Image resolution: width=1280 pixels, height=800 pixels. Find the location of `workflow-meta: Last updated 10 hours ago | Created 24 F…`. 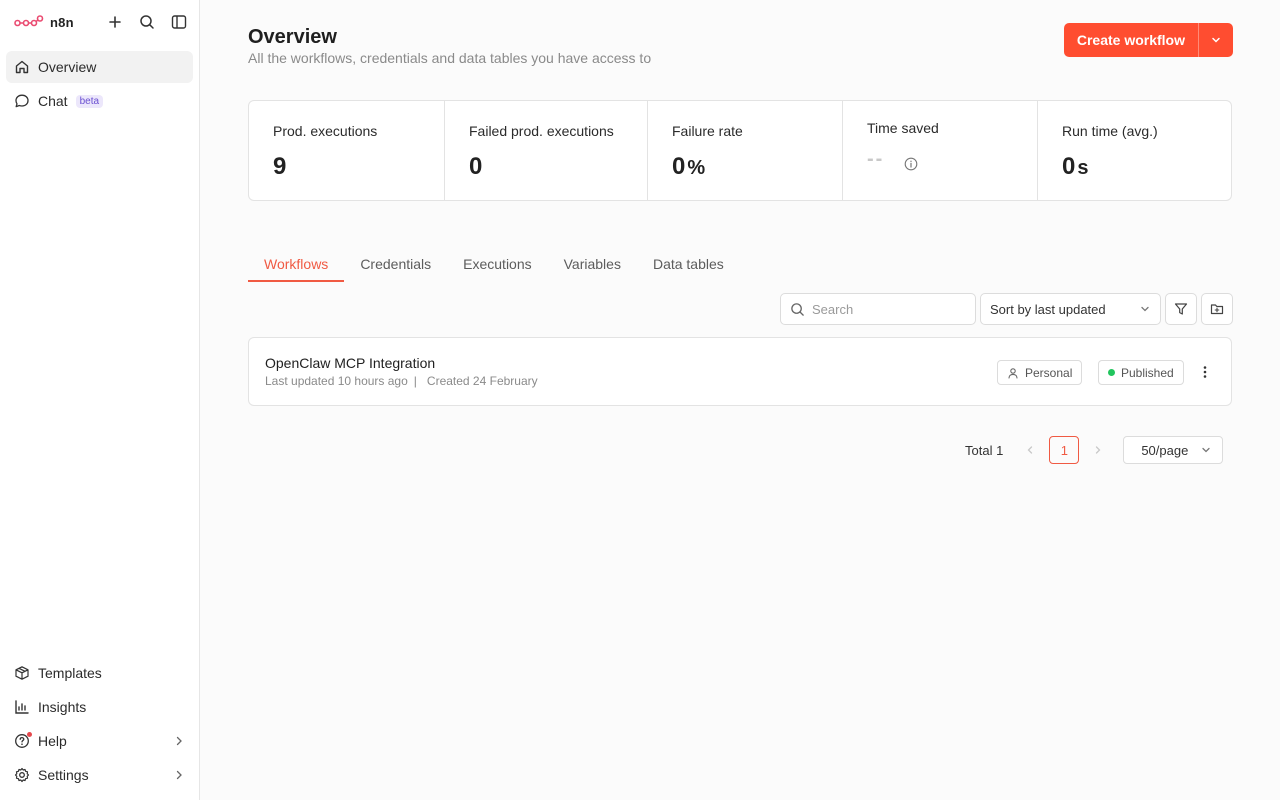

workflow-meta: Last updated 10 hours ago | Created 24 F… is located at coordinates (401, 381).